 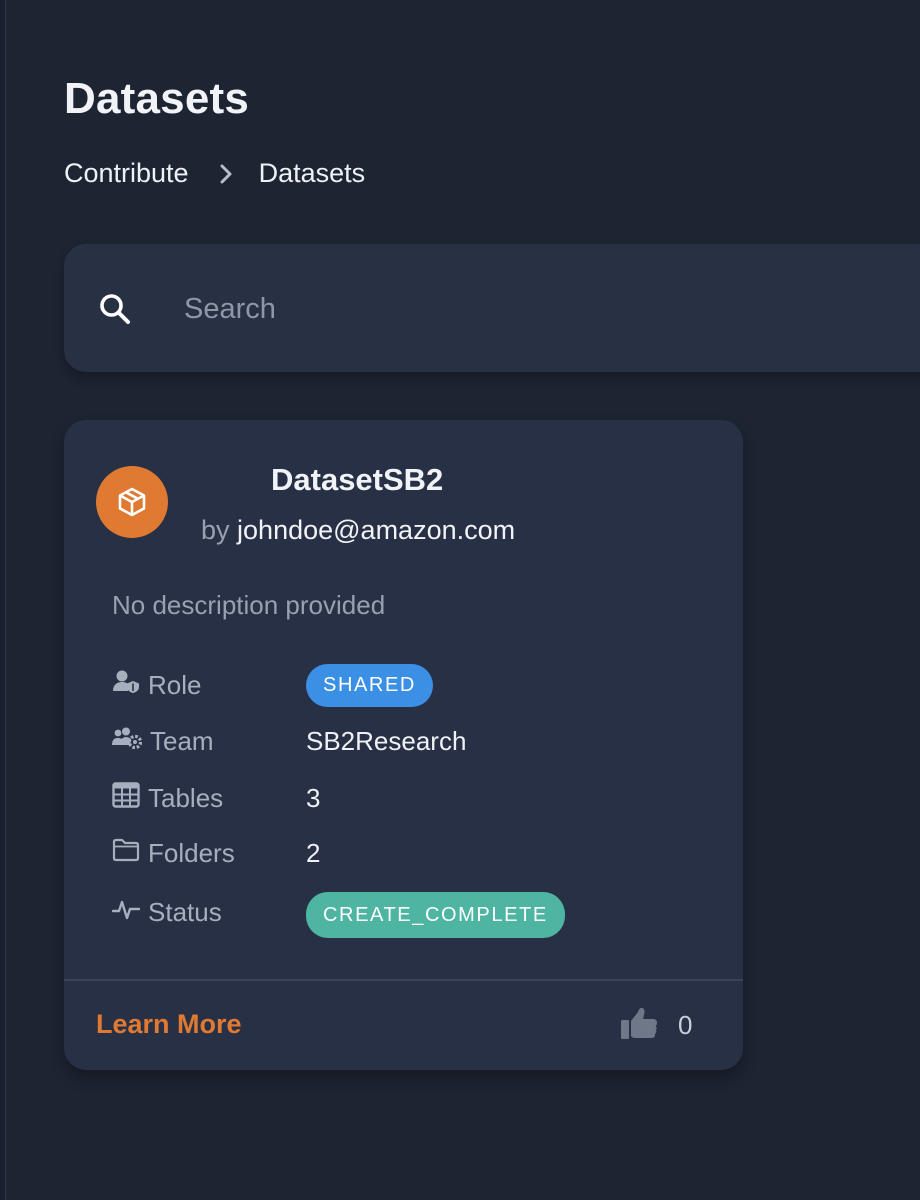 I want to click on field-label-status: Status, so click(x=185, y=911).